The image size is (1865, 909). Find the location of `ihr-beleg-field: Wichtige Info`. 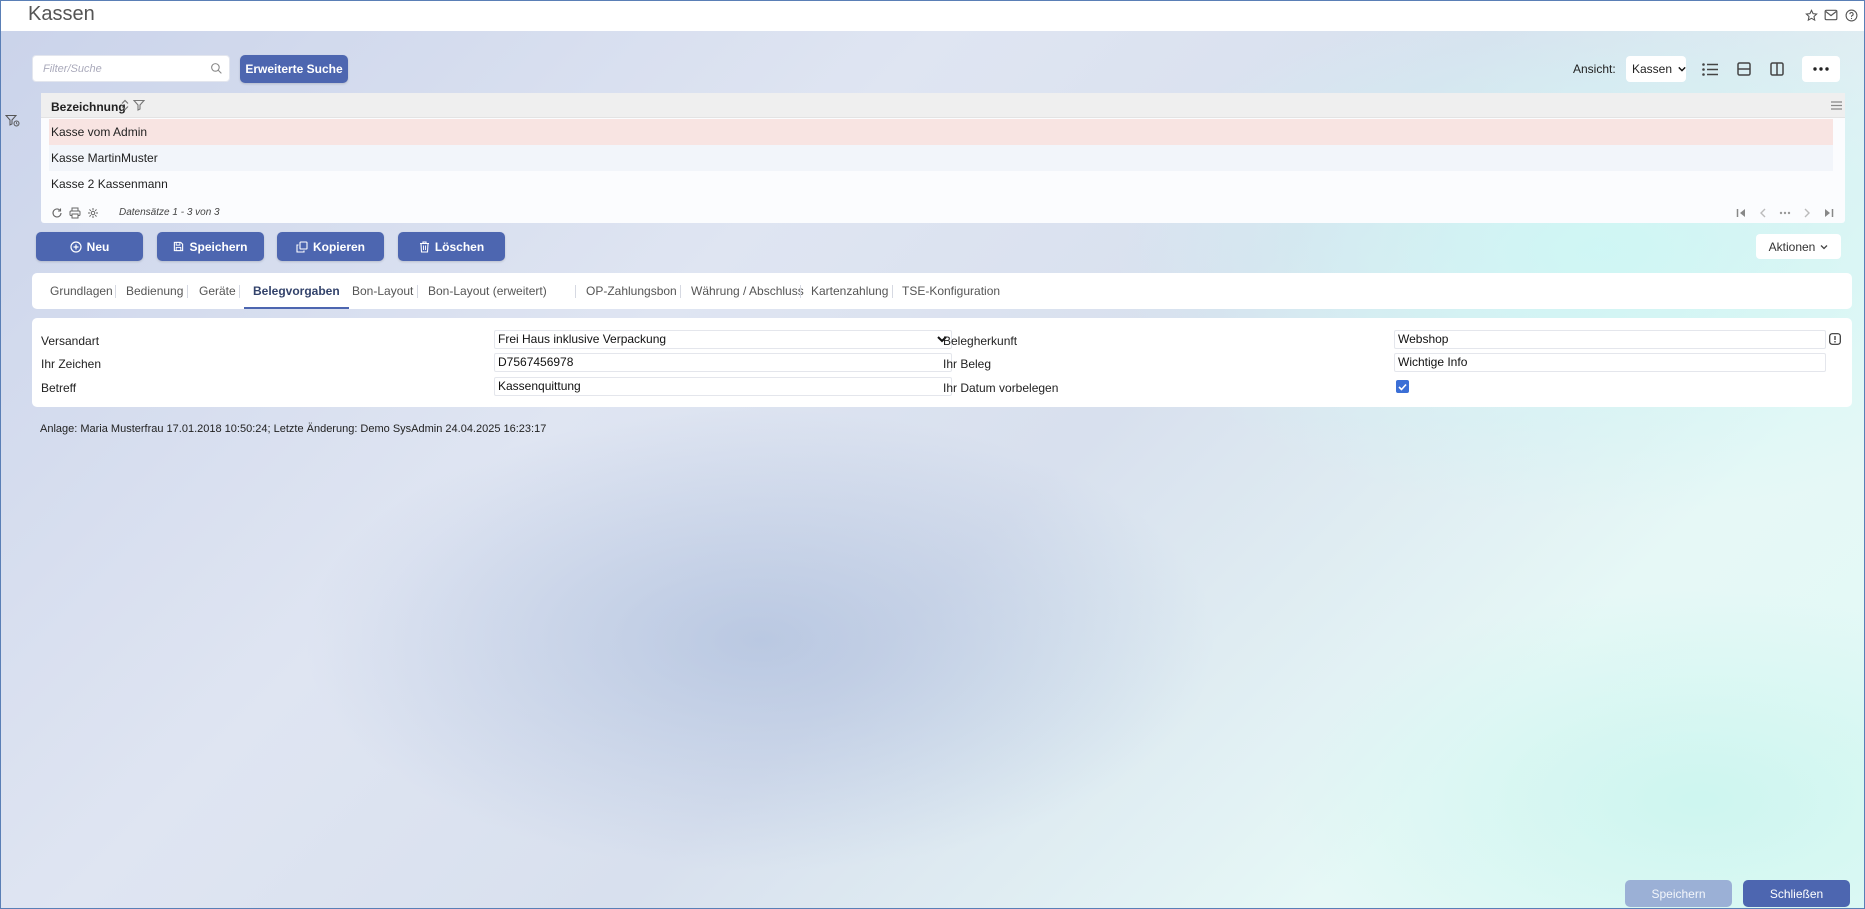

ihr-beleg-field: Wichtige Info is located at coordinates (1610, 362).